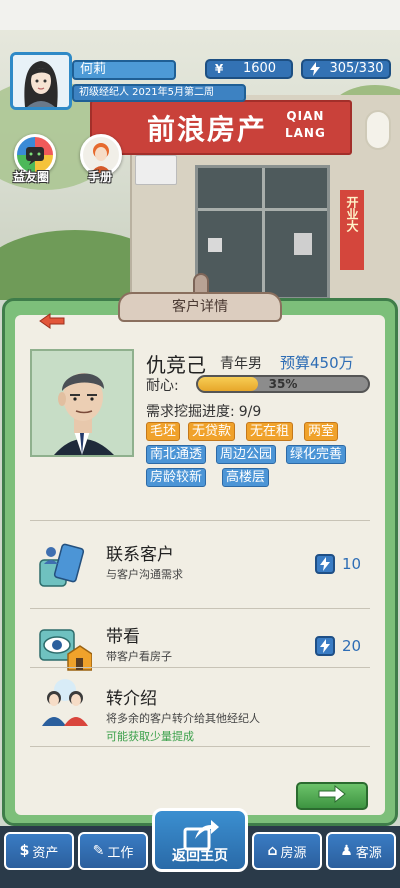 This screenshot has height=888, width=400. I want to click on yen-icon: ¥, so click(219, 69).